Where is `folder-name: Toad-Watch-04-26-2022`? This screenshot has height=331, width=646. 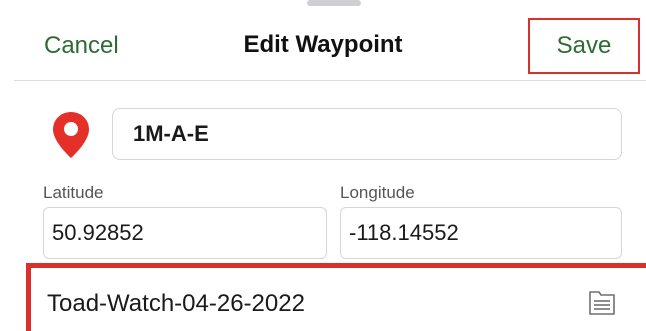 folder-name: Toad-Watch-04-26-2022 is located at coordinates (176, 303).